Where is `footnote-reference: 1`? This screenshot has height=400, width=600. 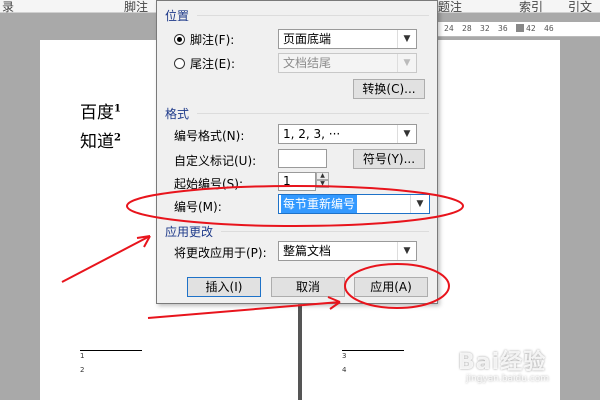
footnote-reference: 1 is located at coordinates (117, 109).